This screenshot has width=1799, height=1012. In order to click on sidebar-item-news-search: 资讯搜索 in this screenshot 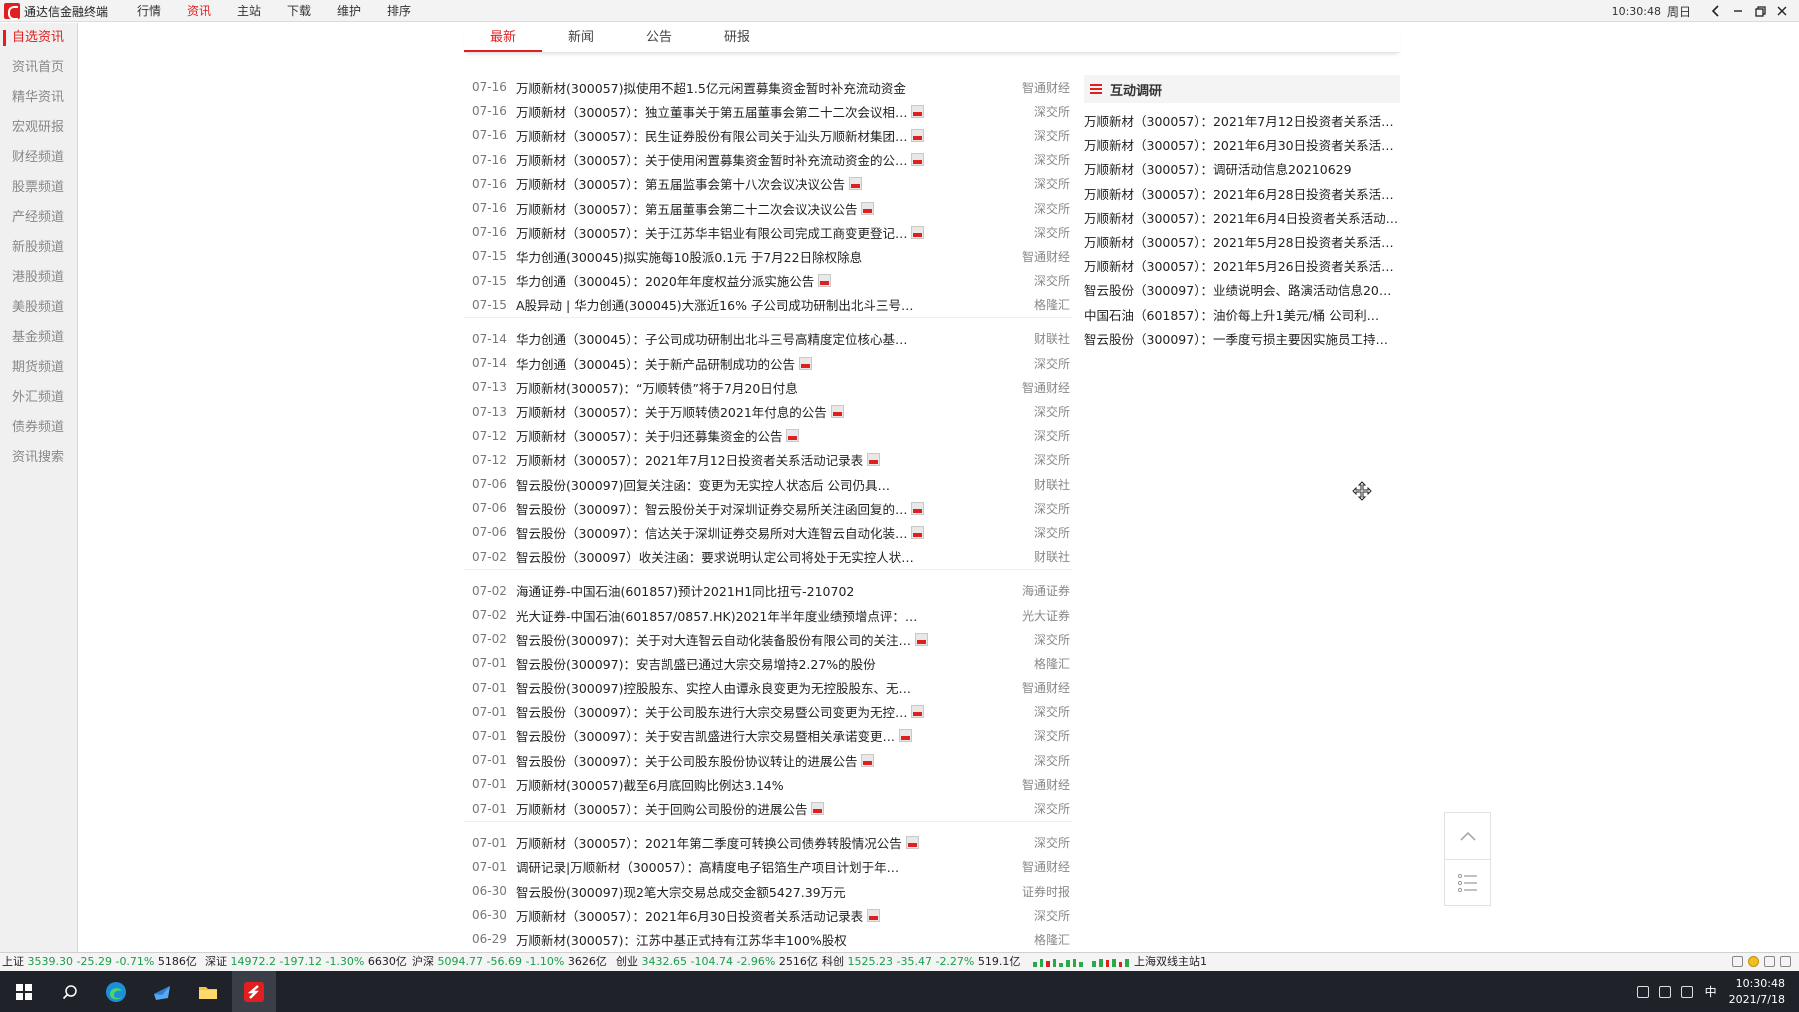, I will do `click(38, 458)`.